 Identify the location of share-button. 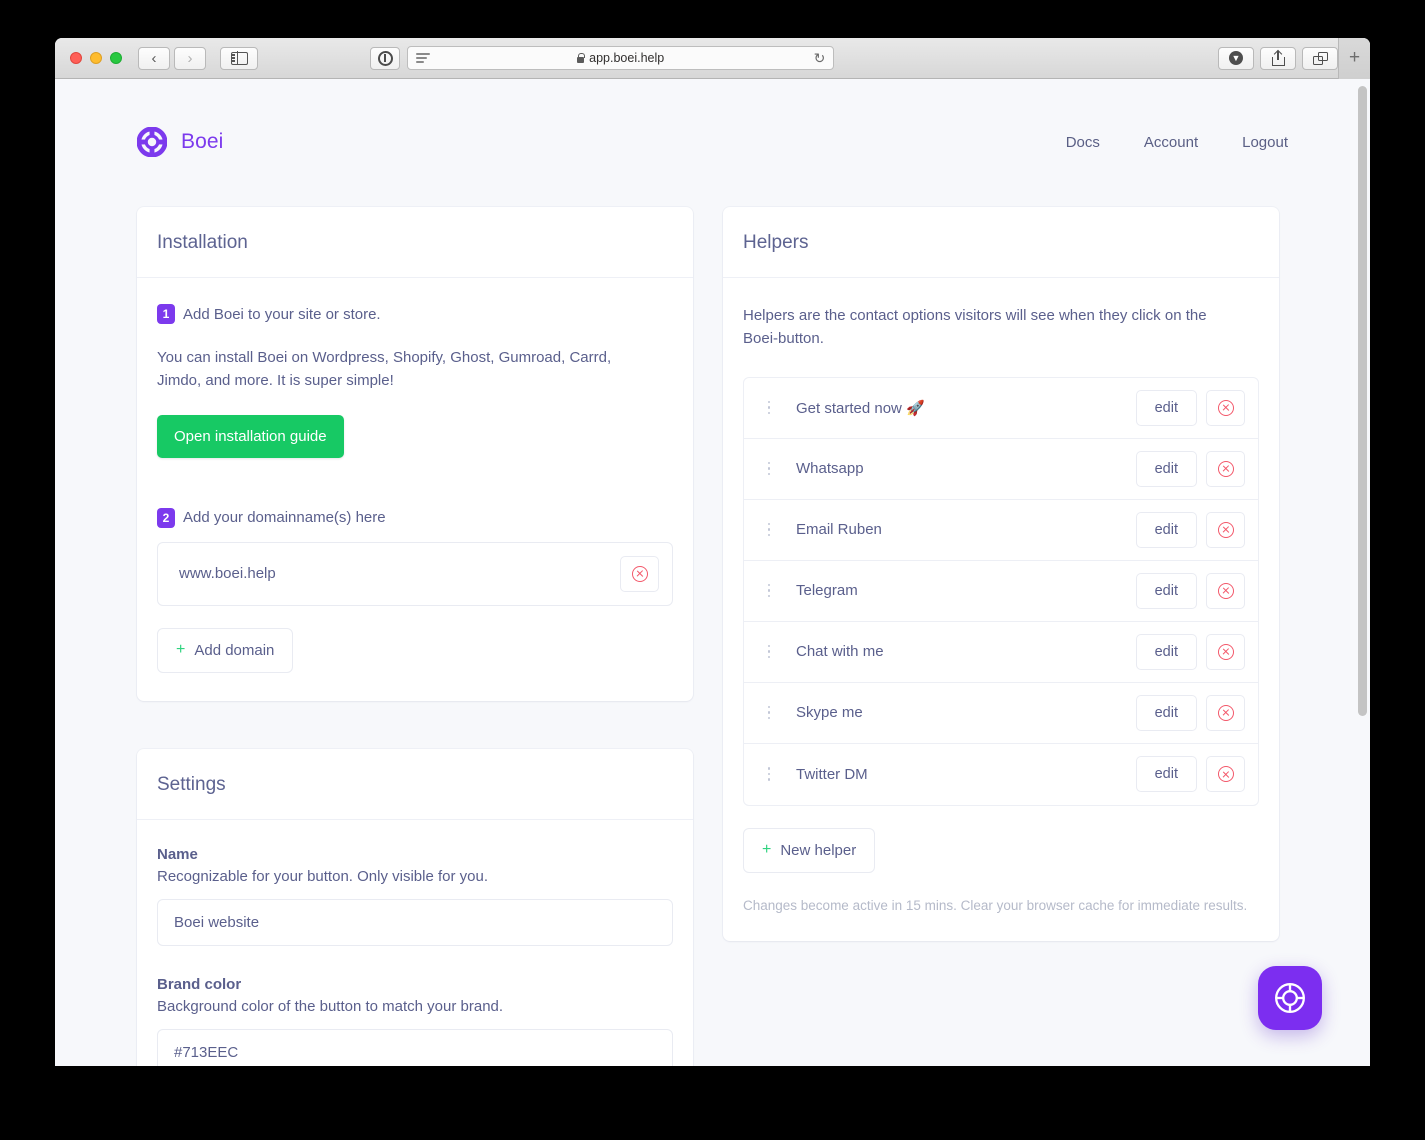
(1278, 58).